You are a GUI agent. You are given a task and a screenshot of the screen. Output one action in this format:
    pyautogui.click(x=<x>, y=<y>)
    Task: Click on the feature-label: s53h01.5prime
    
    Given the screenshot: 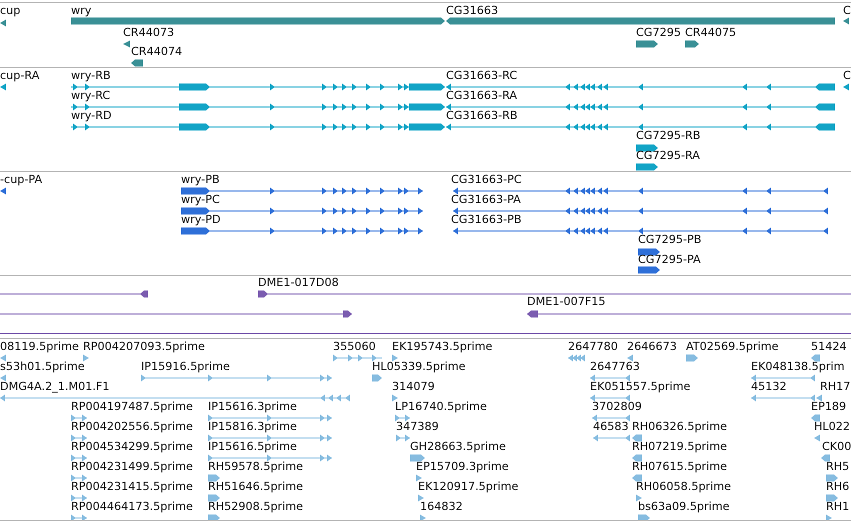 What is the action you would take?
    pyautogui.click(x=42, y=367)
    